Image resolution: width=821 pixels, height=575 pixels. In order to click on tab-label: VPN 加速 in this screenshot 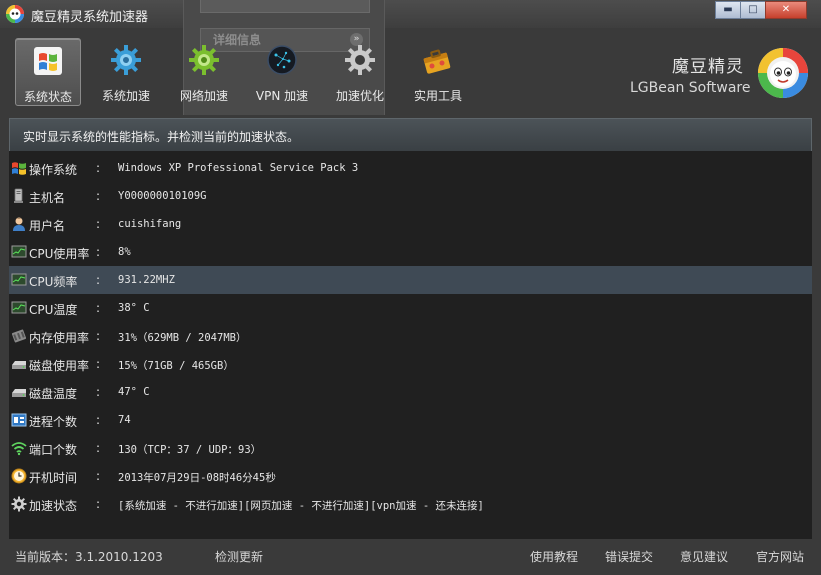, I will do `click(282, 96)`.